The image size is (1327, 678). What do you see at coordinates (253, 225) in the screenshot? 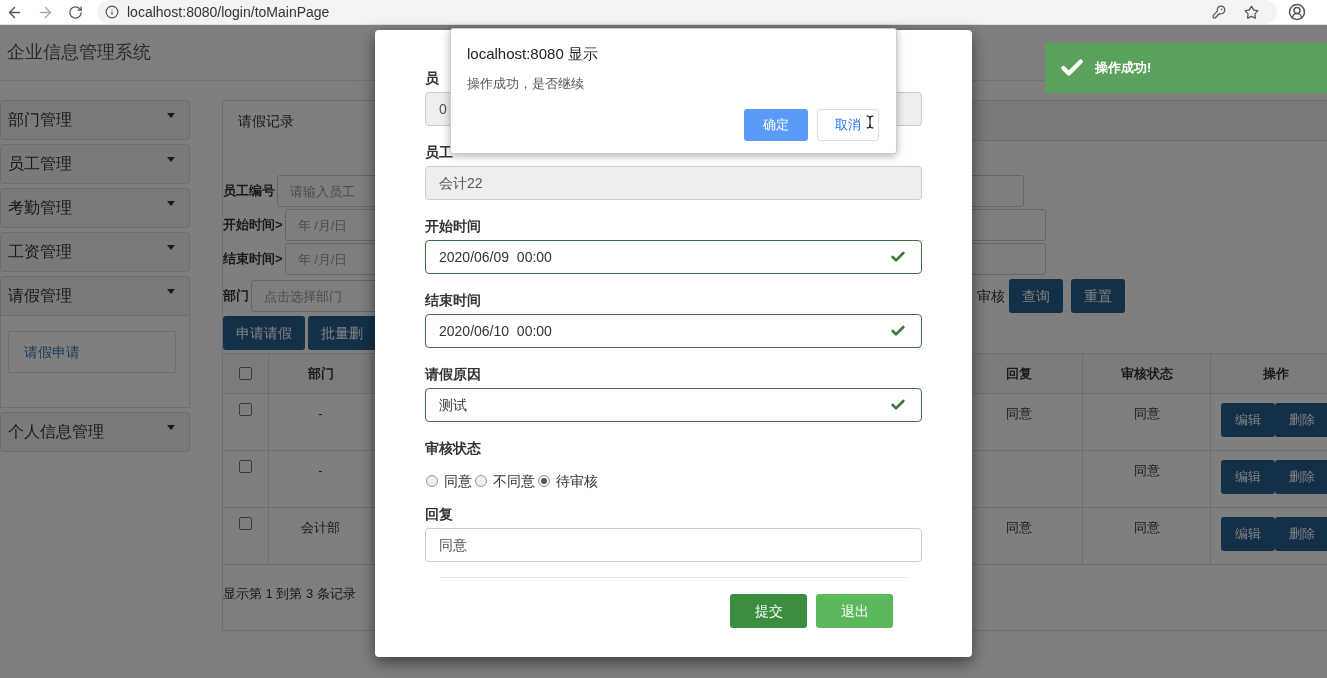
I see `filter-label: 开始时间>` at bounding box center [253, 225].